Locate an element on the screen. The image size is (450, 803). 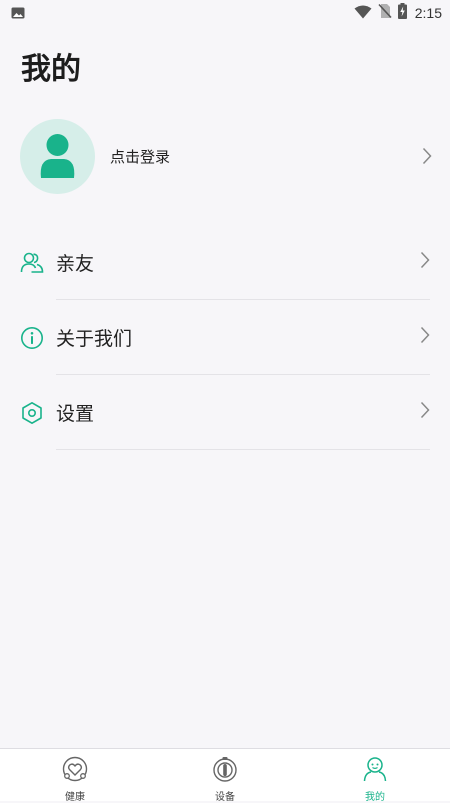
friends-icon is located at coordinates (32, 263).